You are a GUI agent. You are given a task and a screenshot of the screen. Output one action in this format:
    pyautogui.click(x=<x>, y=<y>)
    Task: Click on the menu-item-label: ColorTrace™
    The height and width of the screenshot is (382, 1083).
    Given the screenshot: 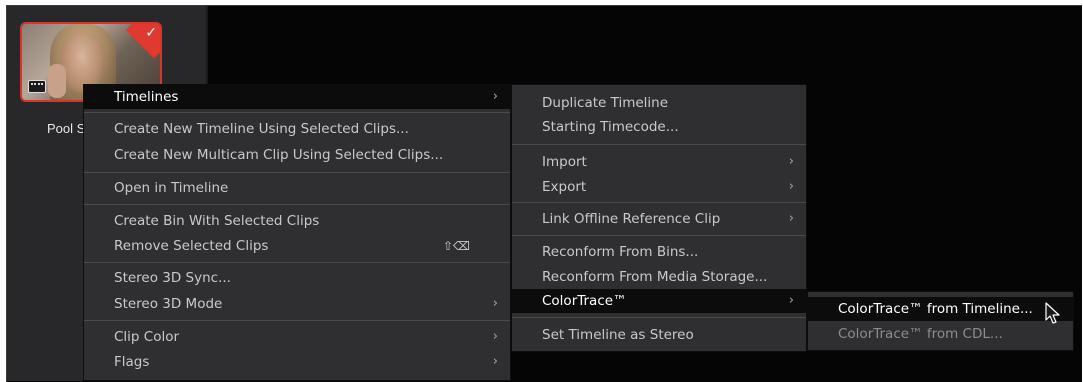 What is the action you would take?
    pyautogui.click(x=584, y=301)
    